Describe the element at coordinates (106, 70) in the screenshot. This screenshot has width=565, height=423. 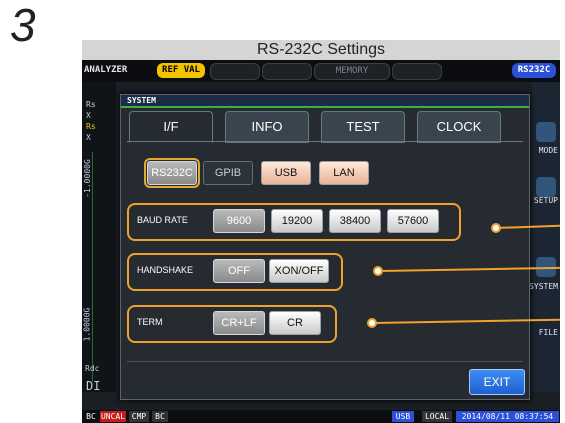
I see `analyzer-label: ANALYZER` at that location.